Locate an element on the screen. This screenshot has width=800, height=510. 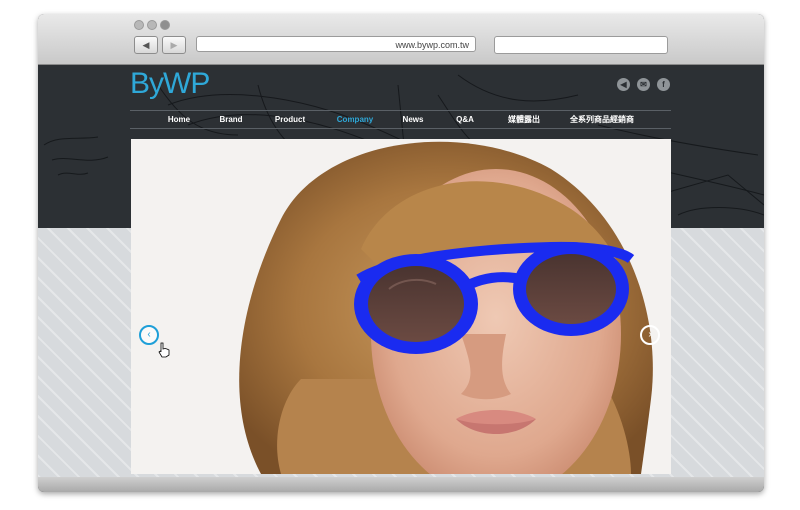
back-button: ◀ is located at coordinates (146, 45).